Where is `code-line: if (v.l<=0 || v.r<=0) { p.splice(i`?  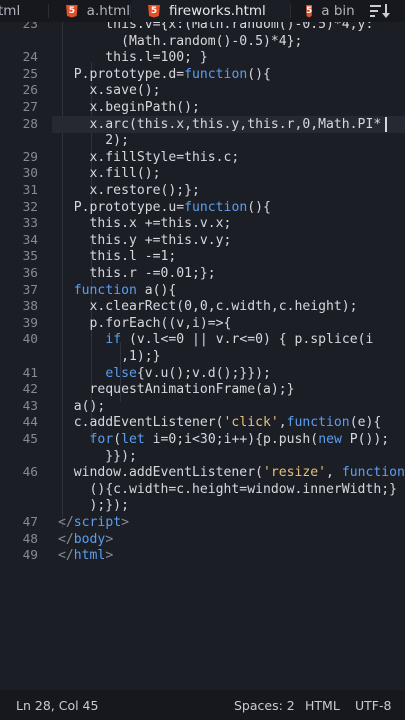 code-line: if (v.l<=0 || v.r<=0) { p.splice(i is located at coordinates (215, 340).